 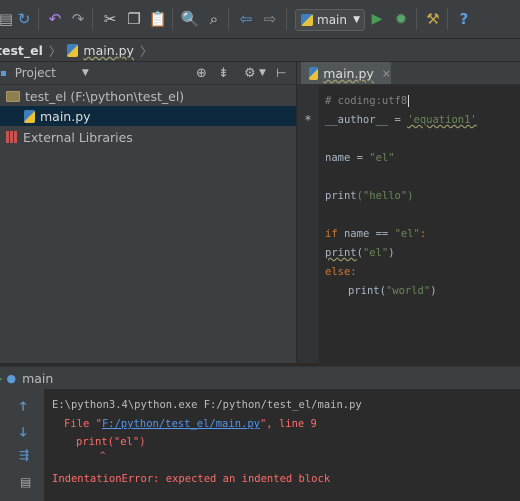 I want to click on python-icon: ●, so click(x=11, y=378).